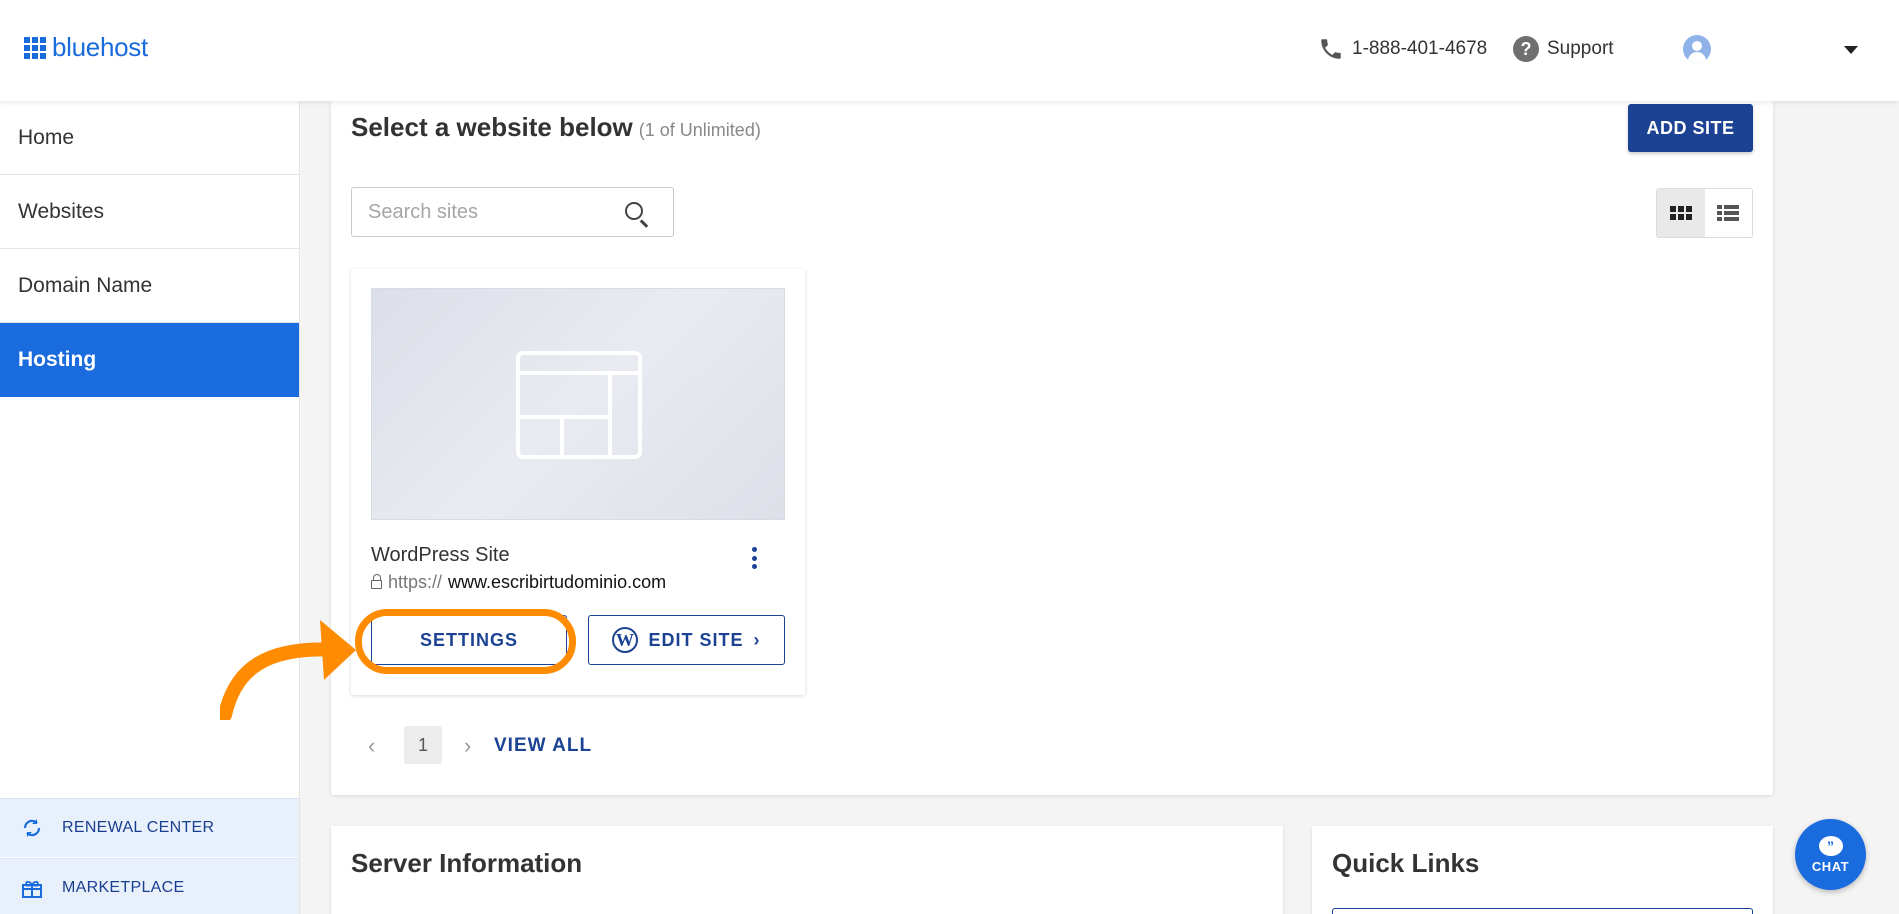 The width and height of the screenshot is (1899, 914). Describe the element at coordinates (1420, 48) in the screenshot. I see `phone-number: 1-888-401-4678` at that location.